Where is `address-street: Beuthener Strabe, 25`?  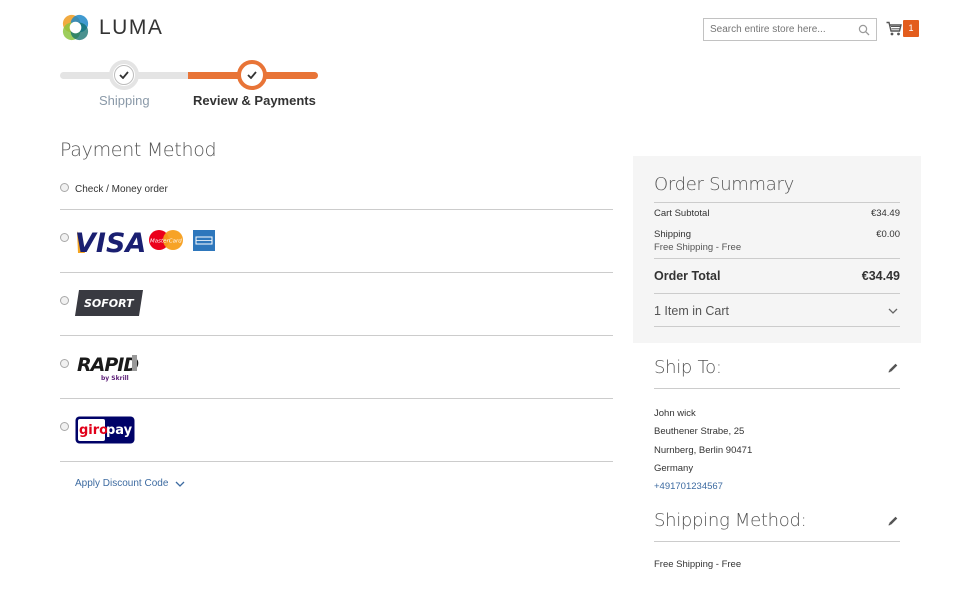
address-street: Beuthener Strabe, 25 is located at coordinates (699, 432).